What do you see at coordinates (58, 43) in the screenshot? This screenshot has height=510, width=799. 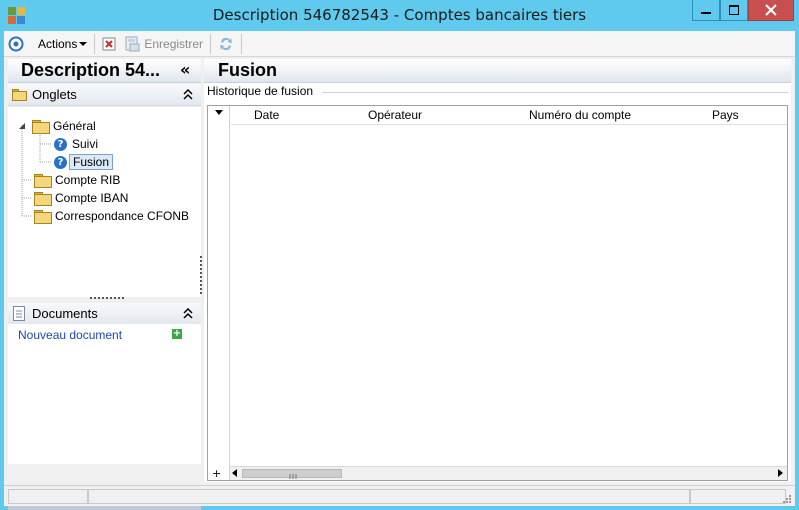 I see `actions-label: Actions` at bounding box center [58, 43].